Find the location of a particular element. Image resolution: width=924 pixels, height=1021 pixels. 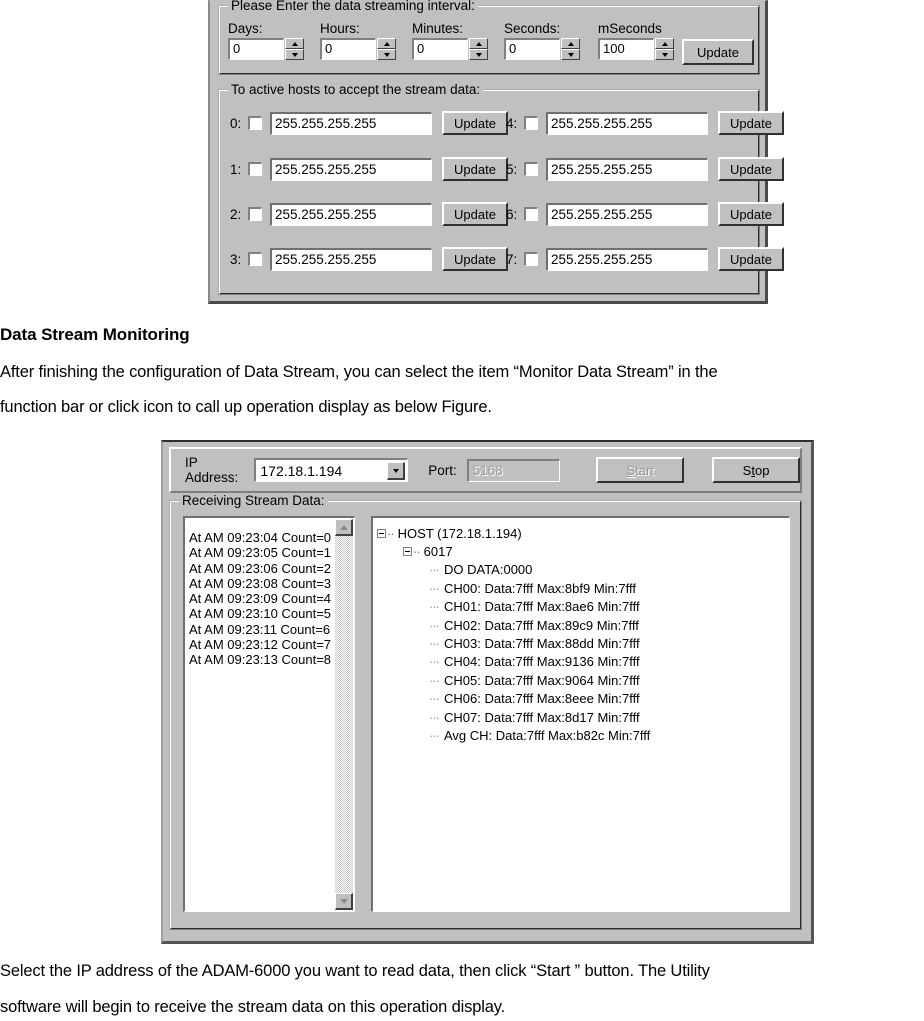

seconds-increment-button is located at coordinates (570, 43).